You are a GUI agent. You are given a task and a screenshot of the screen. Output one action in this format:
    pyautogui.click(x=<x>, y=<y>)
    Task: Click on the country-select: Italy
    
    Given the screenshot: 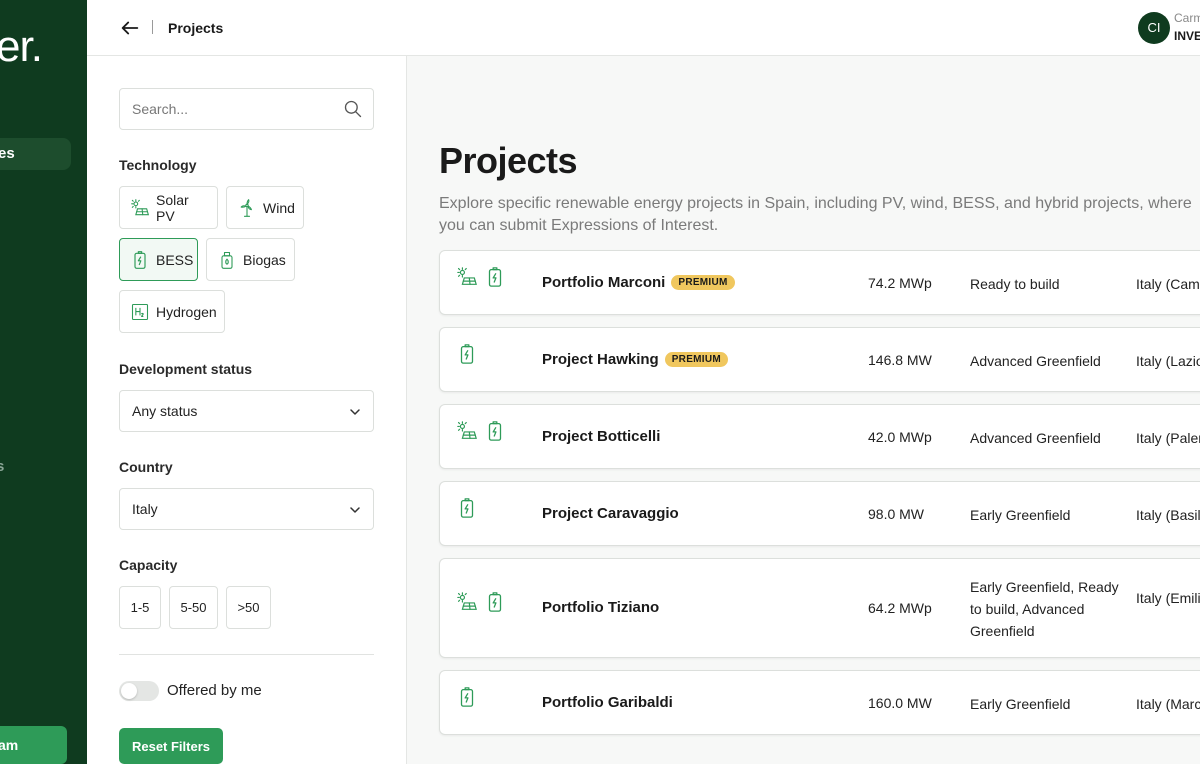 What is the action you would take?
    pyautogui.click(x=246, y=509)
    